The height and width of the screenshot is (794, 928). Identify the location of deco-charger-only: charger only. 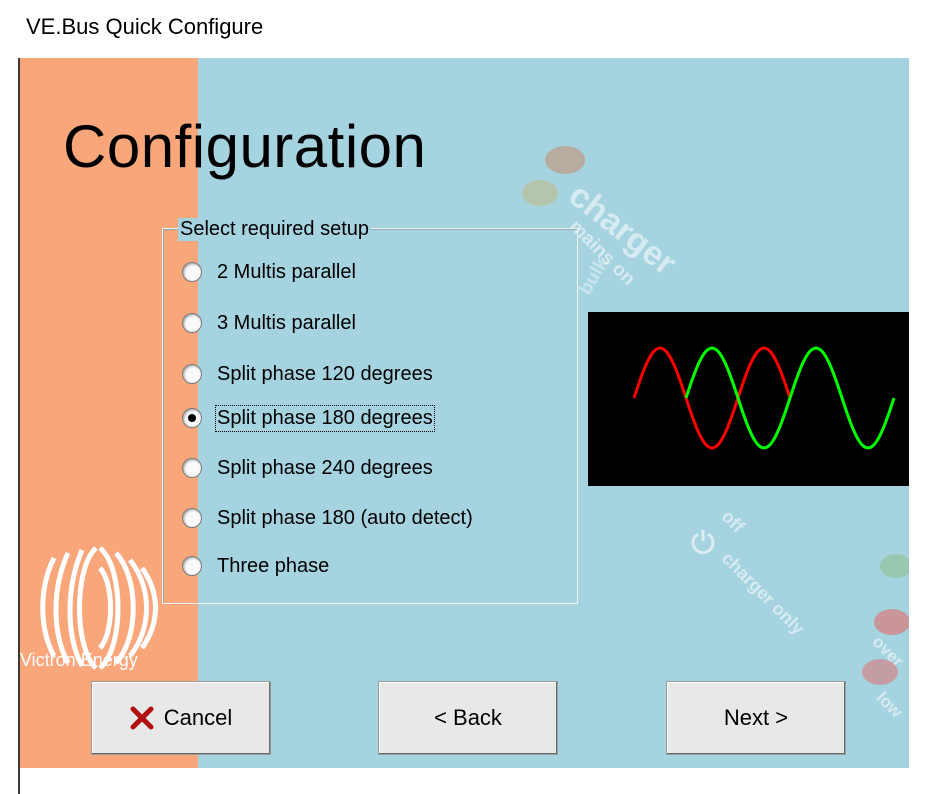
(763, 593).